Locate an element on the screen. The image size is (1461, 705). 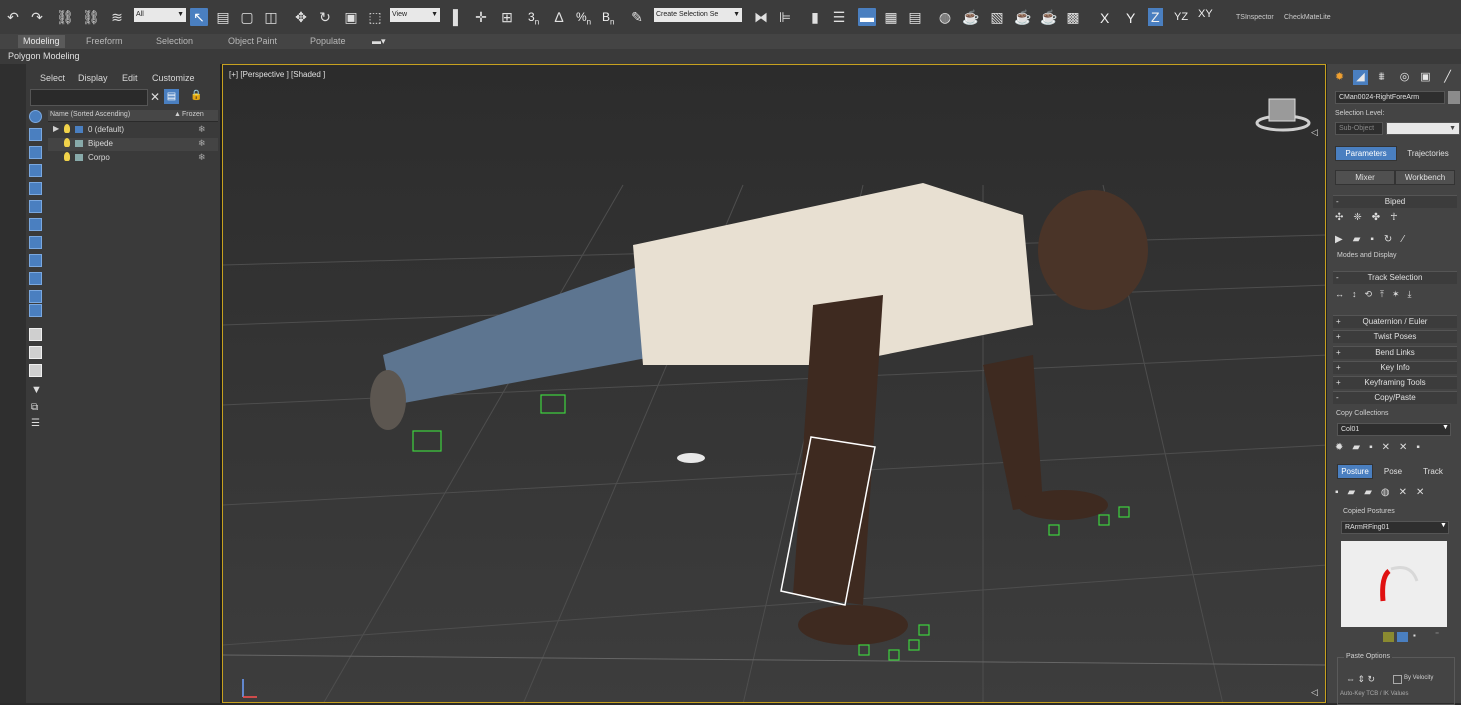
delete-posture-icon: ▪ is located at coordinates (1414, 635).